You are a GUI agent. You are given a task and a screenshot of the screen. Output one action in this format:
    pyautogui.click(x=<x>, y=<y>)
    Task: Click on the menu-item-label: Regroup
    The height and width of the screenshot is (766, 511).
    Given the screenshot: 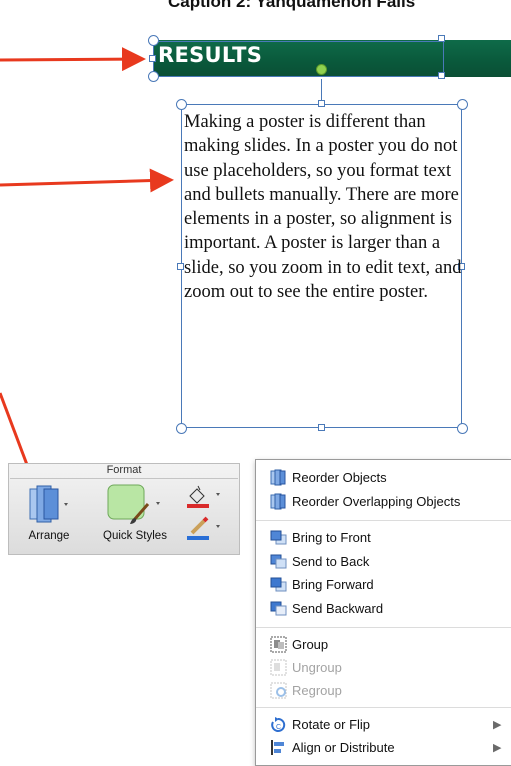 What is the action you would take?
    pyautogui.click(x=317, y=690)
    